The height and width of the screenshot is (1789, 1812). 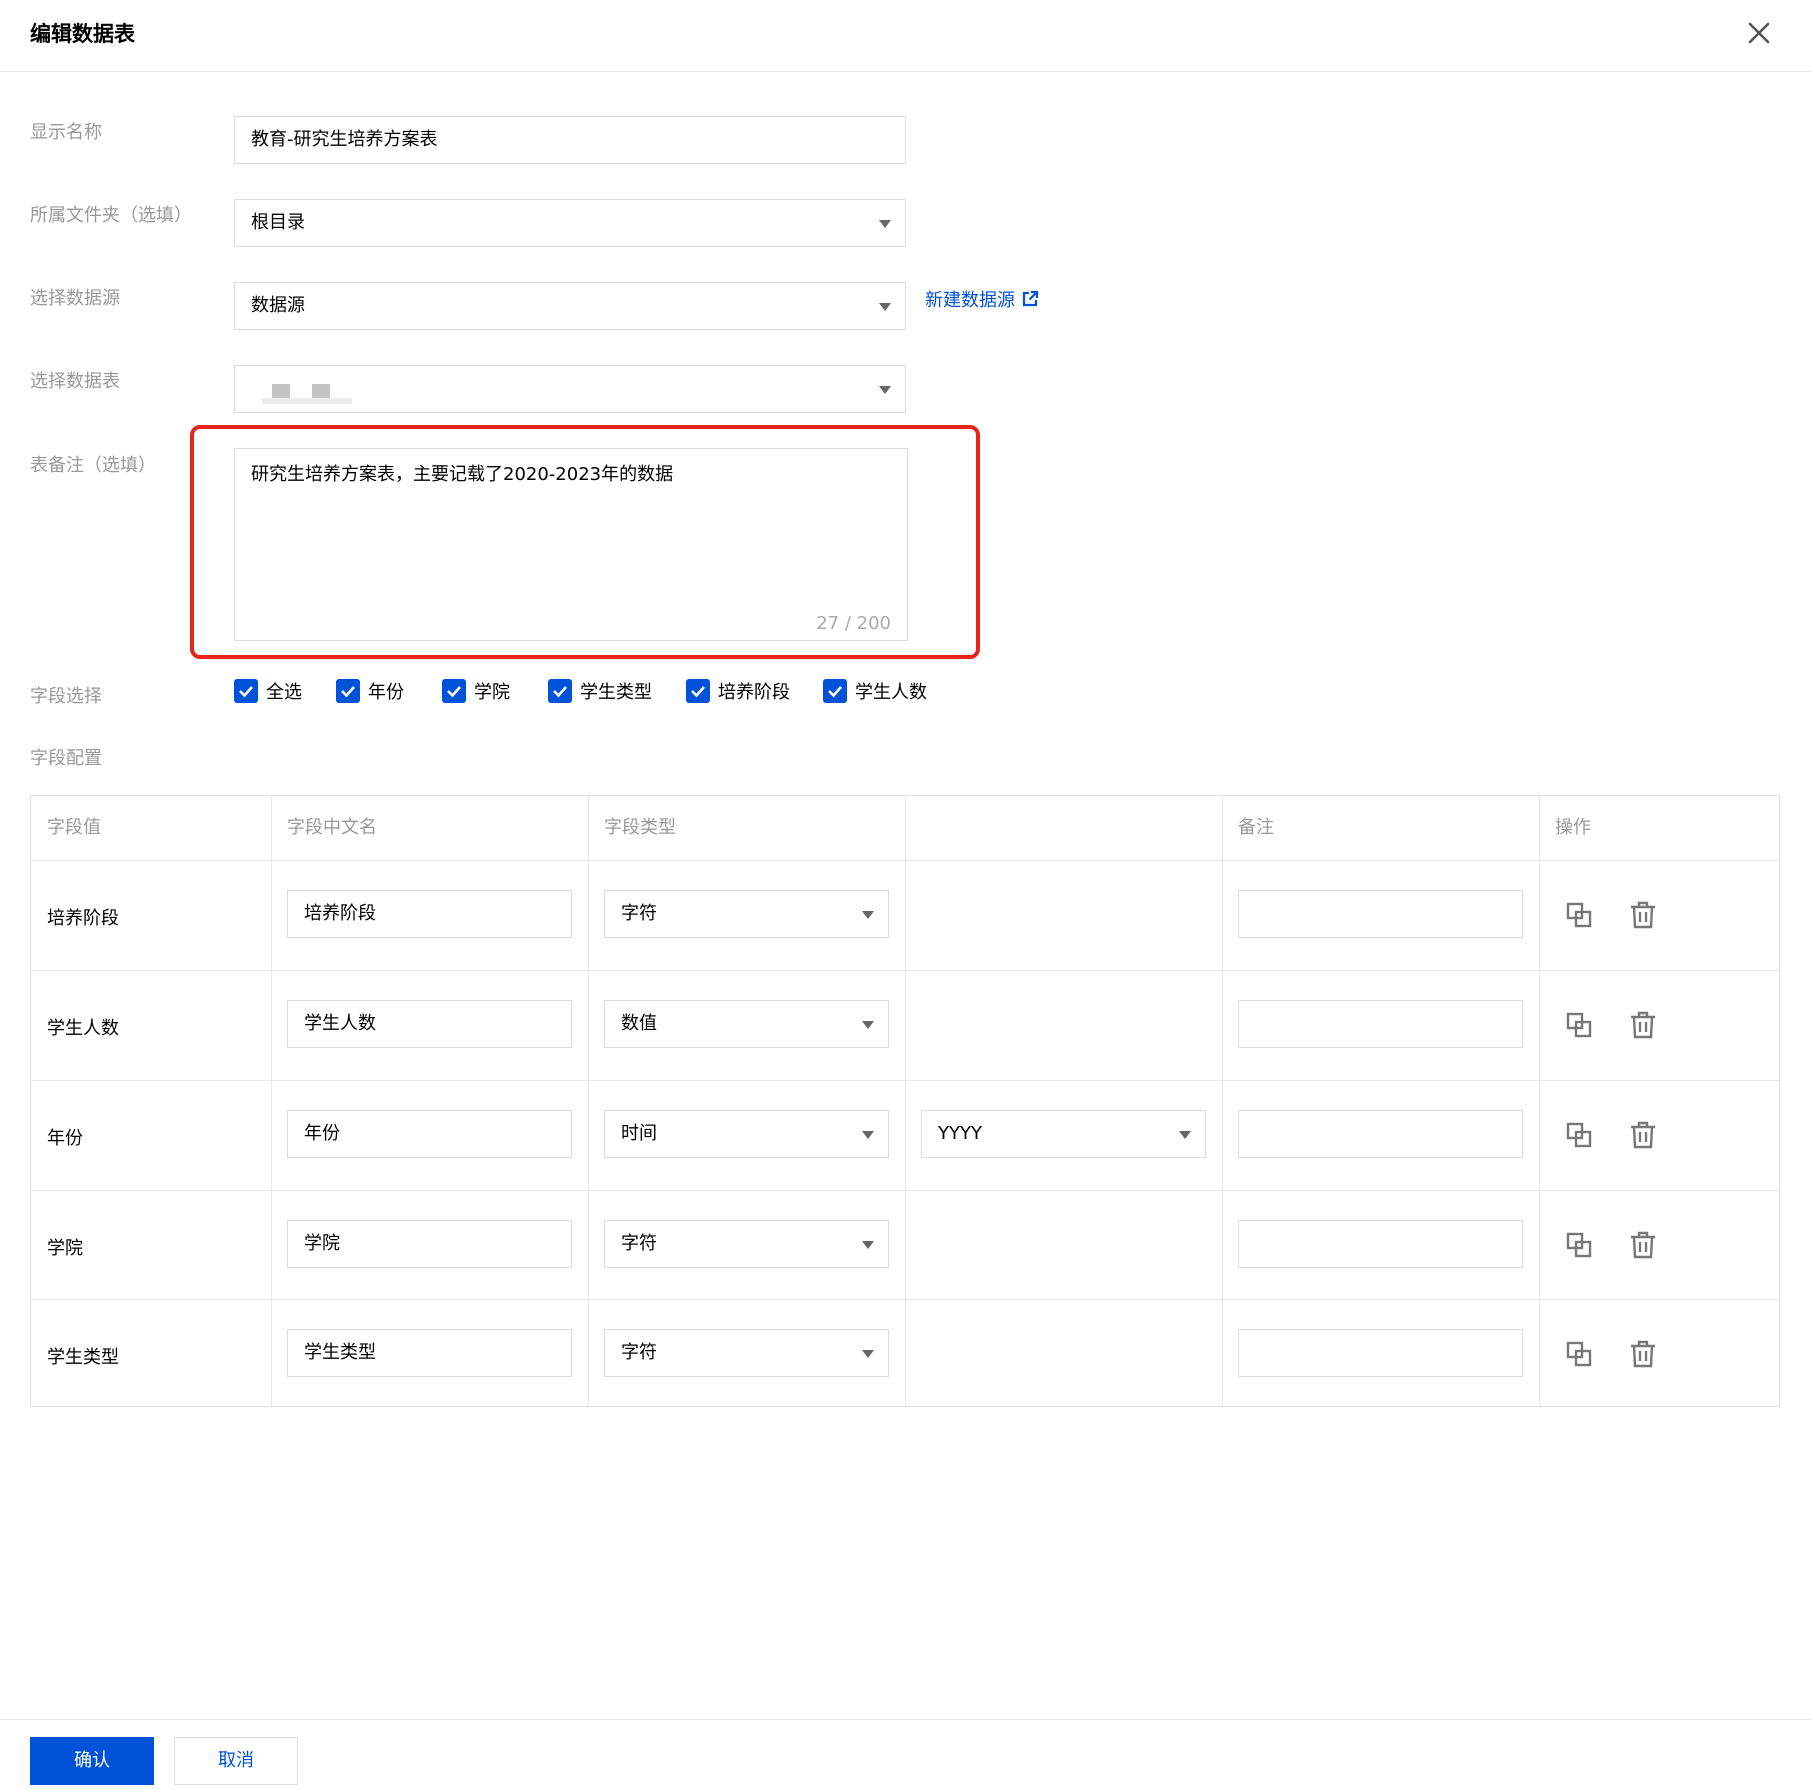 What do you see at coordinates (1256, 827) in the screenshot?
I see `column-header: 备注` at bounding box center [1256, 827].